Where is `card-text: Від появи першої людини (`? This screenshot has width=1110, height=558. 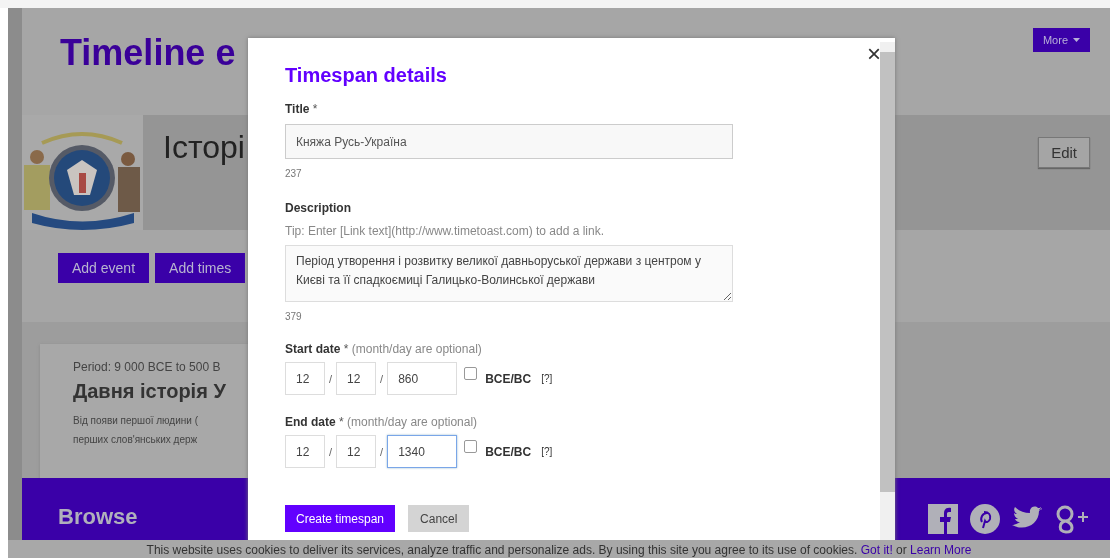
card-text: Від появи першої людини ( is located at coordinates (135, 421).